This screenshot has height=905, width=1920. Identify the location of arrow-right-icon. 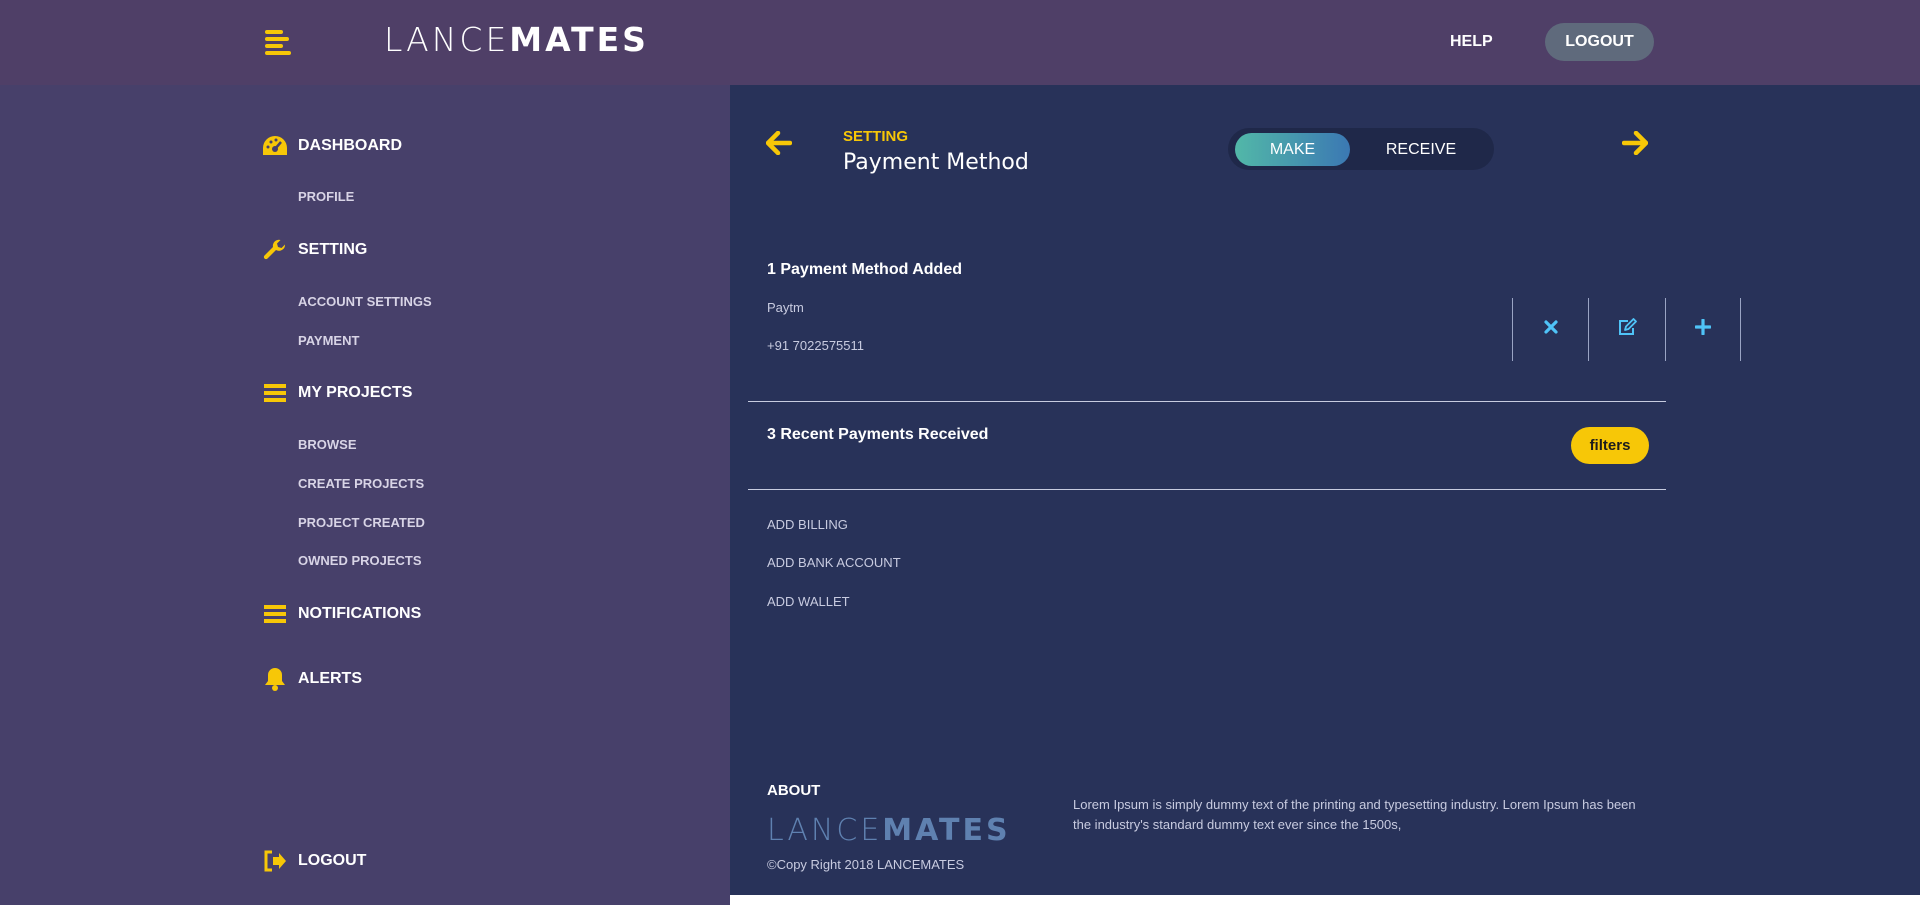
(1636, 145).